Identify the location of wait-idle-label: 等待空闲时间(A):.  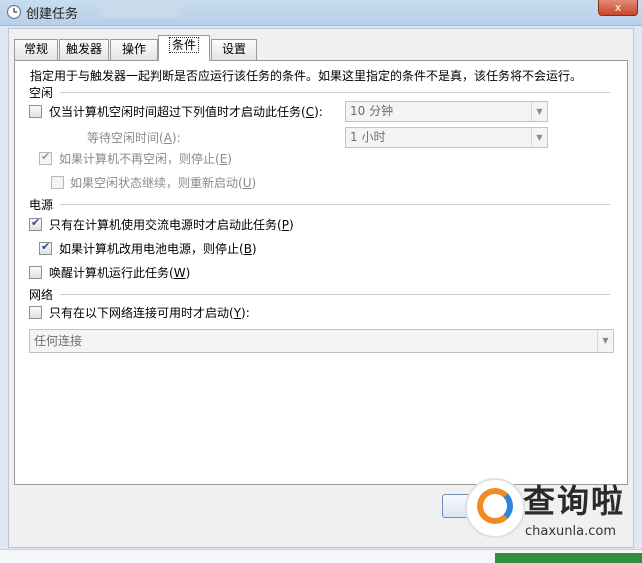
(134, 138).